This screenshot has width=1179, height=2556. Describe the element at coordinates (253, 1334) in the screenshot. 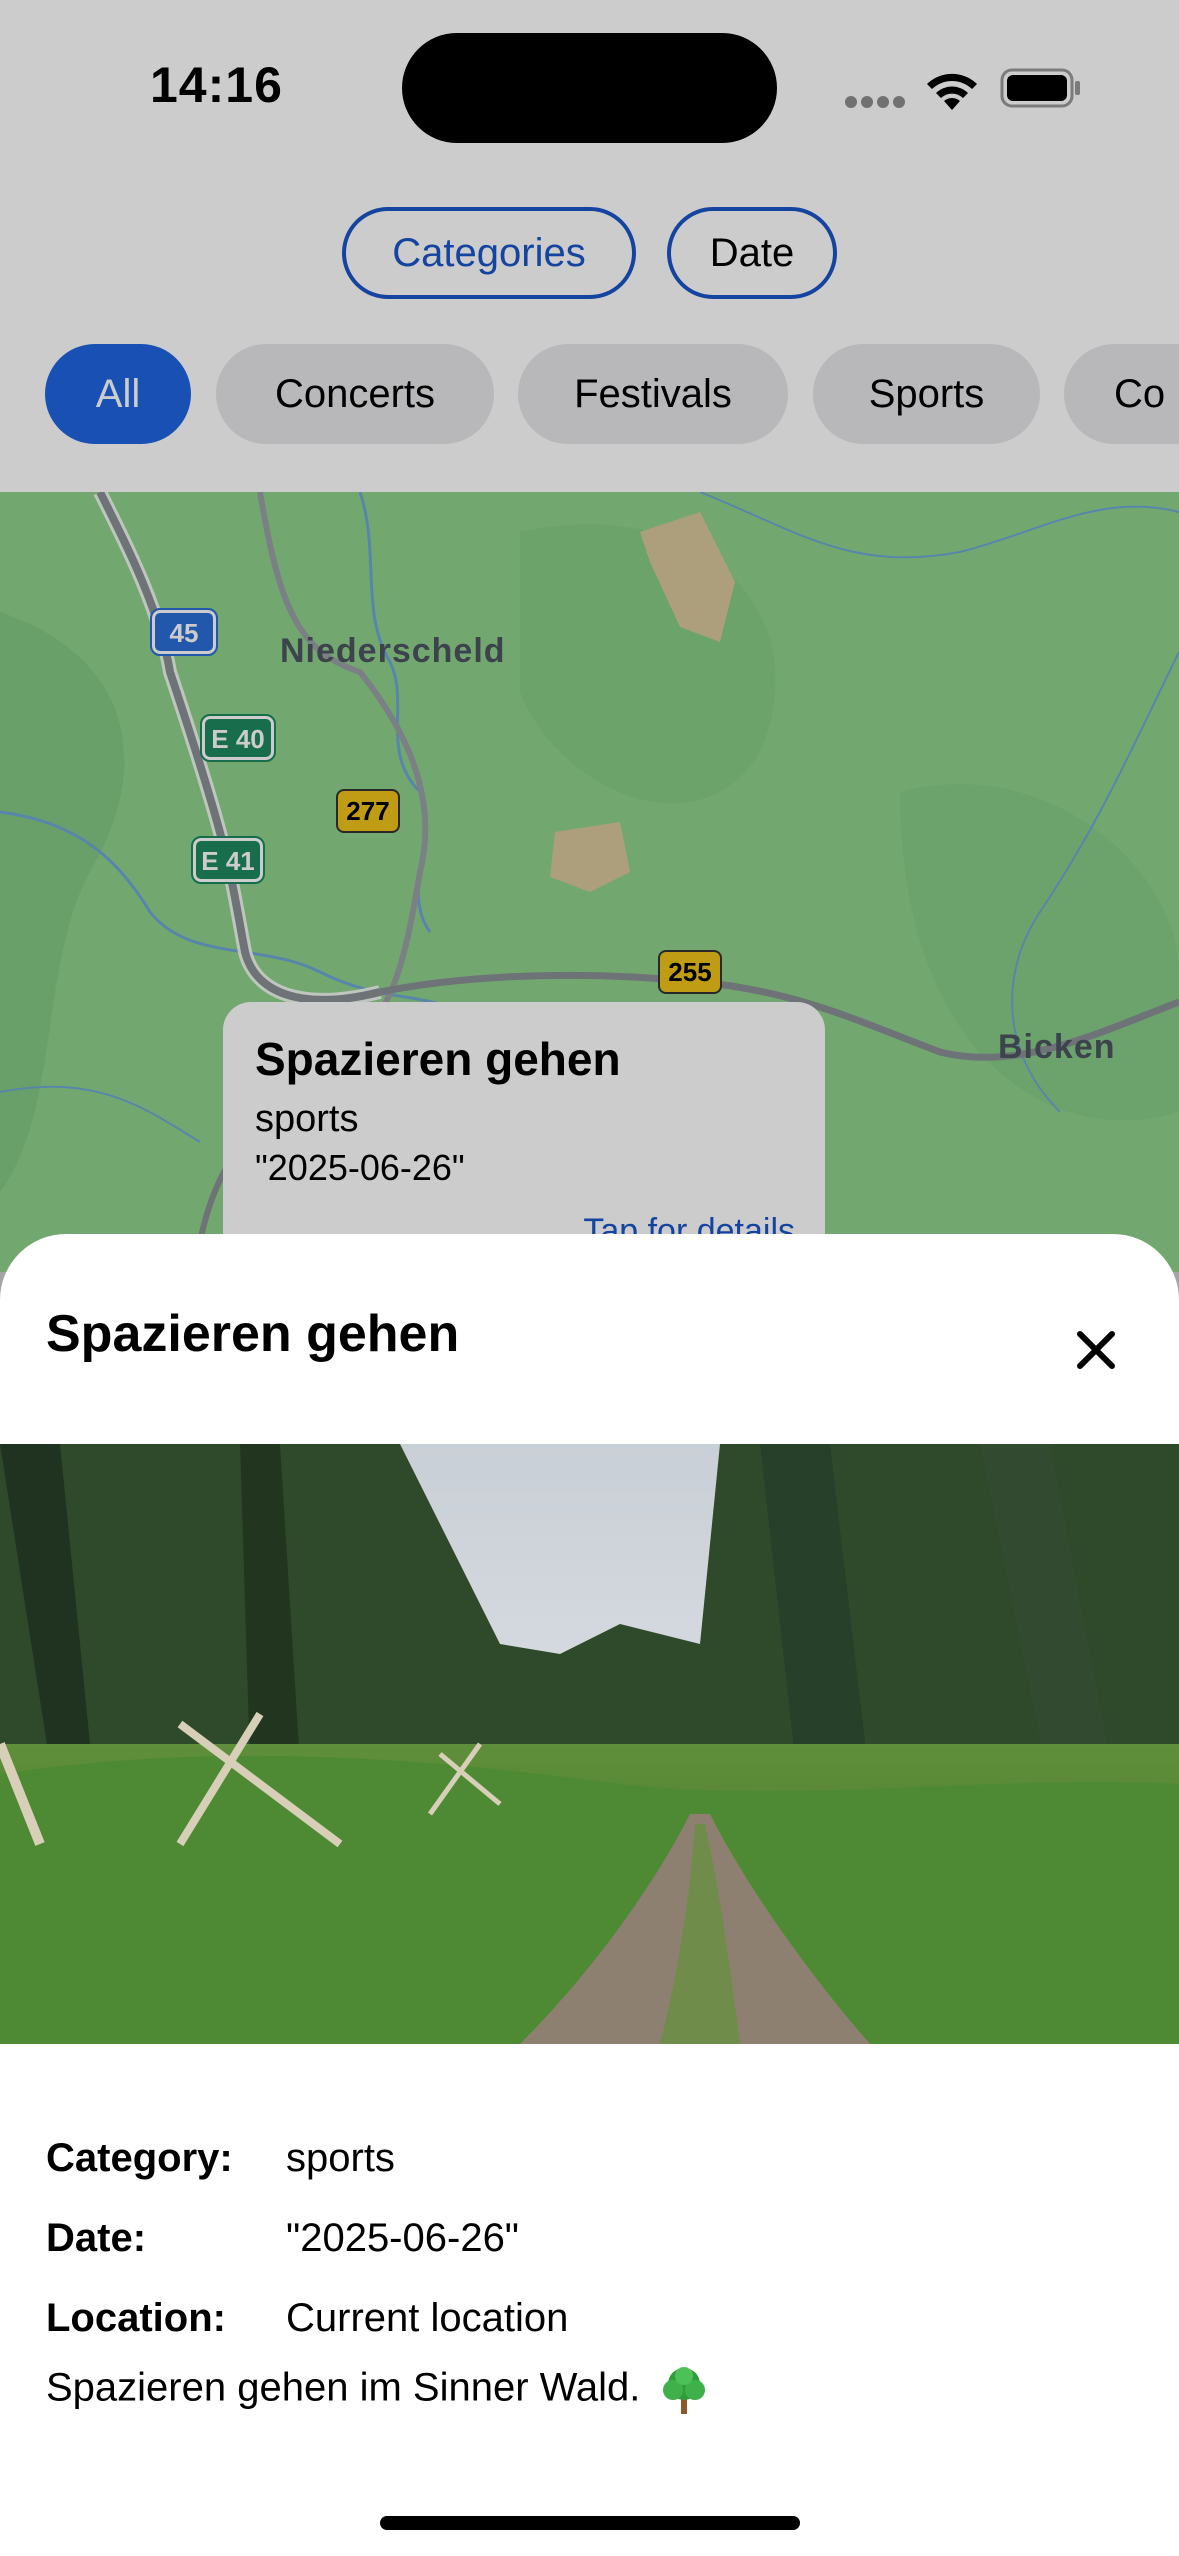

I see `sheet-title: Spazieren gehen` at that location.